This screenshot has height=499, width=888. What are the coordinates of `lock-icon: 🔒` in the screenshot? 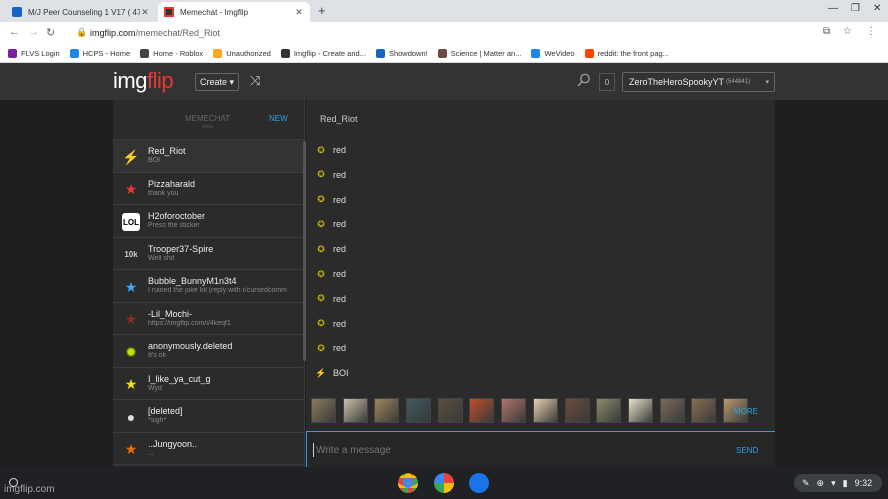 It's located at (82, 32).